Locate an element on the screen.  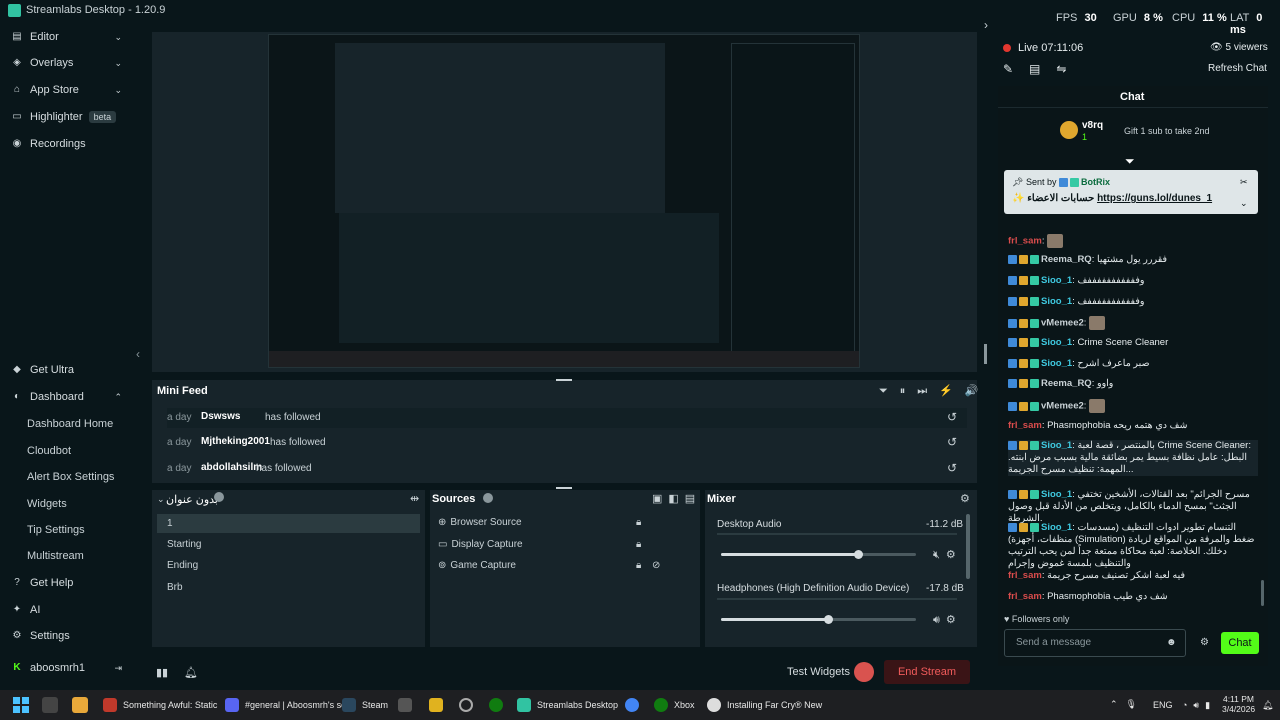
sidebar-item-tip-settings: Tip Settings is located at coordinates (70, 530).